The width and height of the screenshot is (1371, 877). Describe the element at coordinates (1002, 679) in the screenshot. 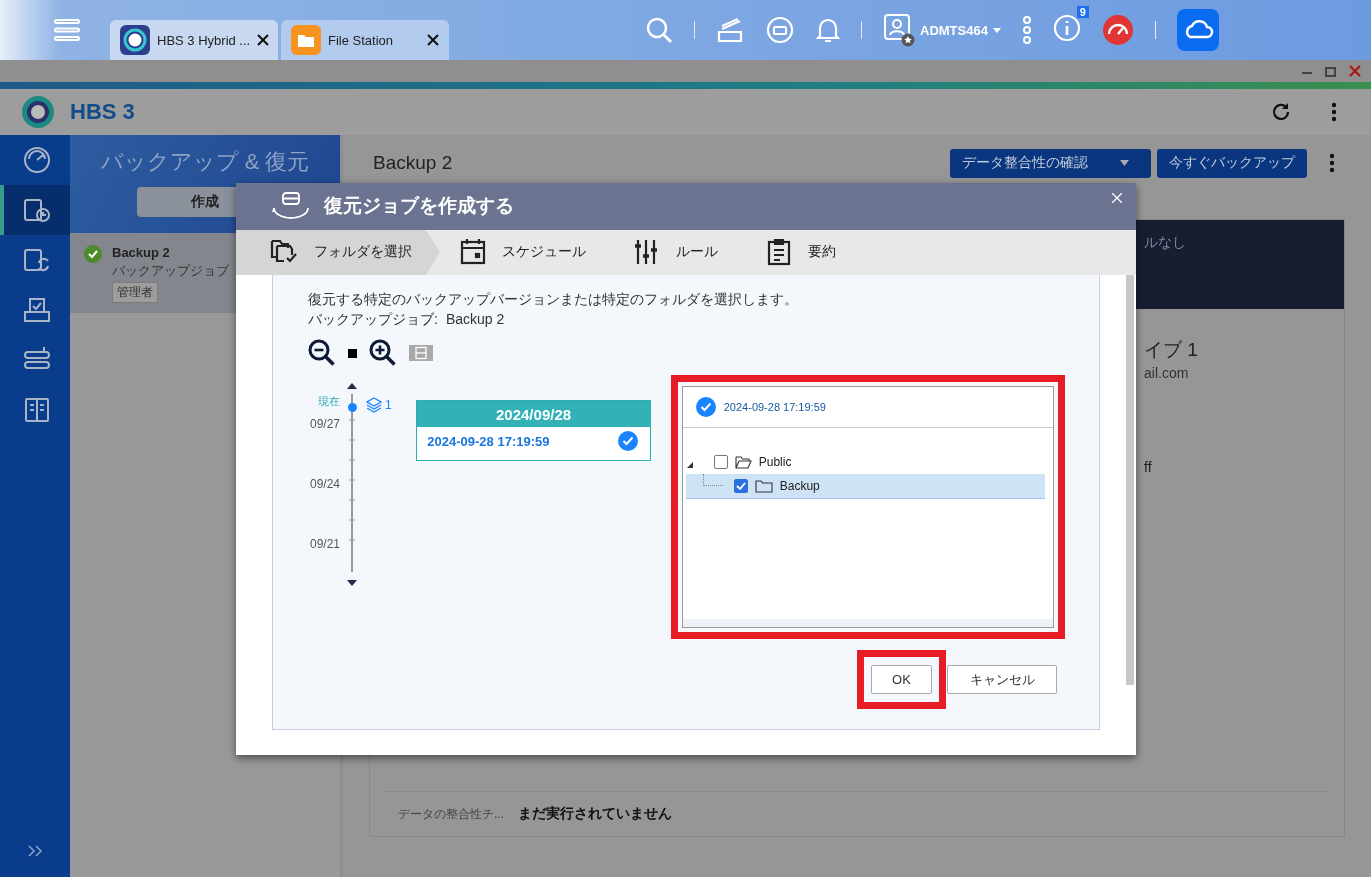

I see `cancel-button: キャンセル` at that location.